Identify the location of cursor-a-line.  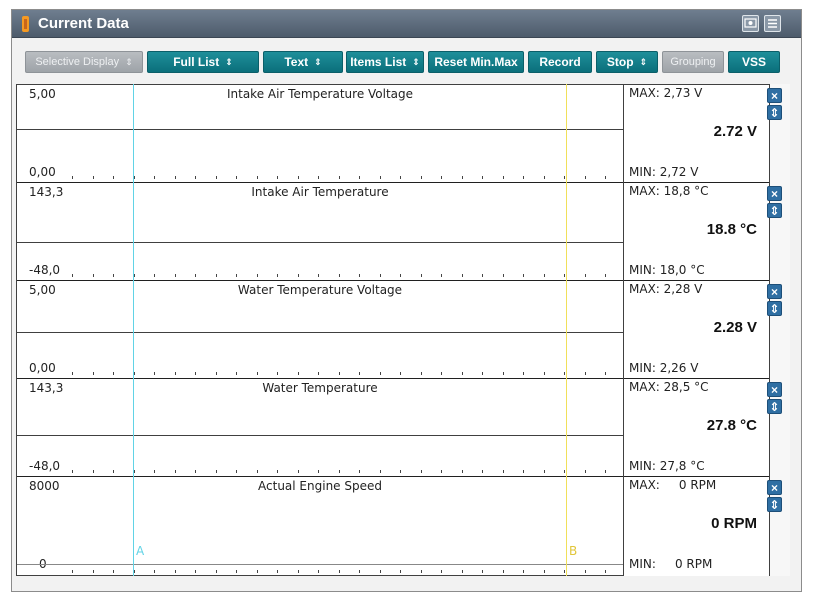
(133, 330).